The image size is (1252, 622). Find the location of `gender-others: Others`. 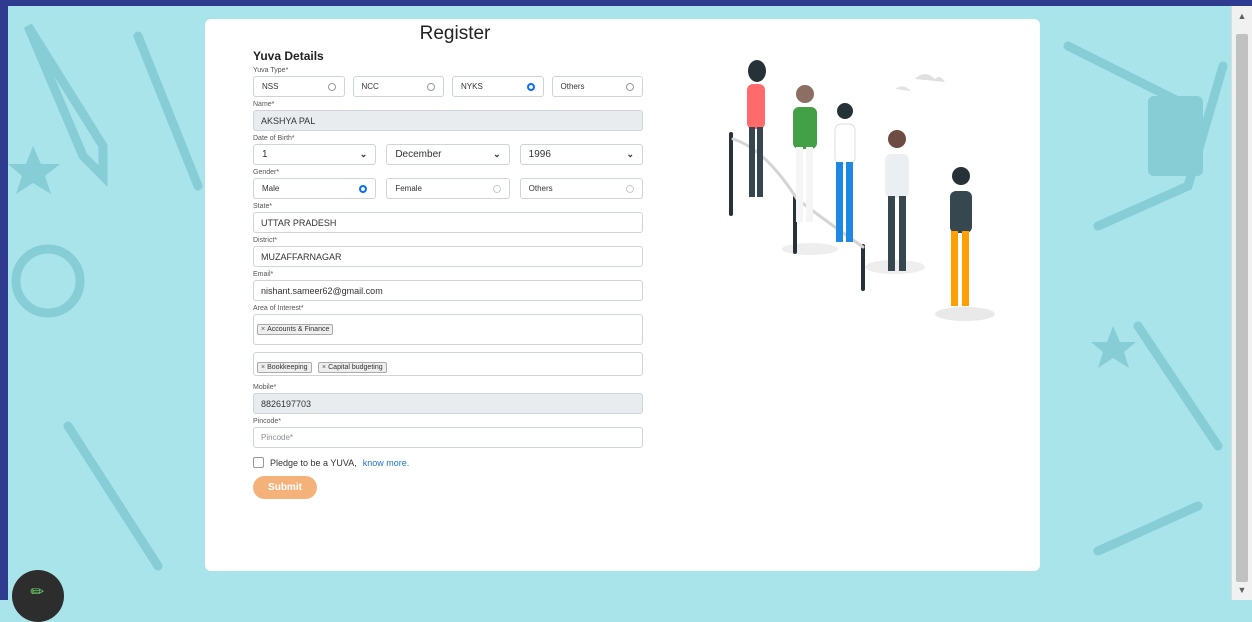

gender-others: Others is located at coordinates (581, 188).